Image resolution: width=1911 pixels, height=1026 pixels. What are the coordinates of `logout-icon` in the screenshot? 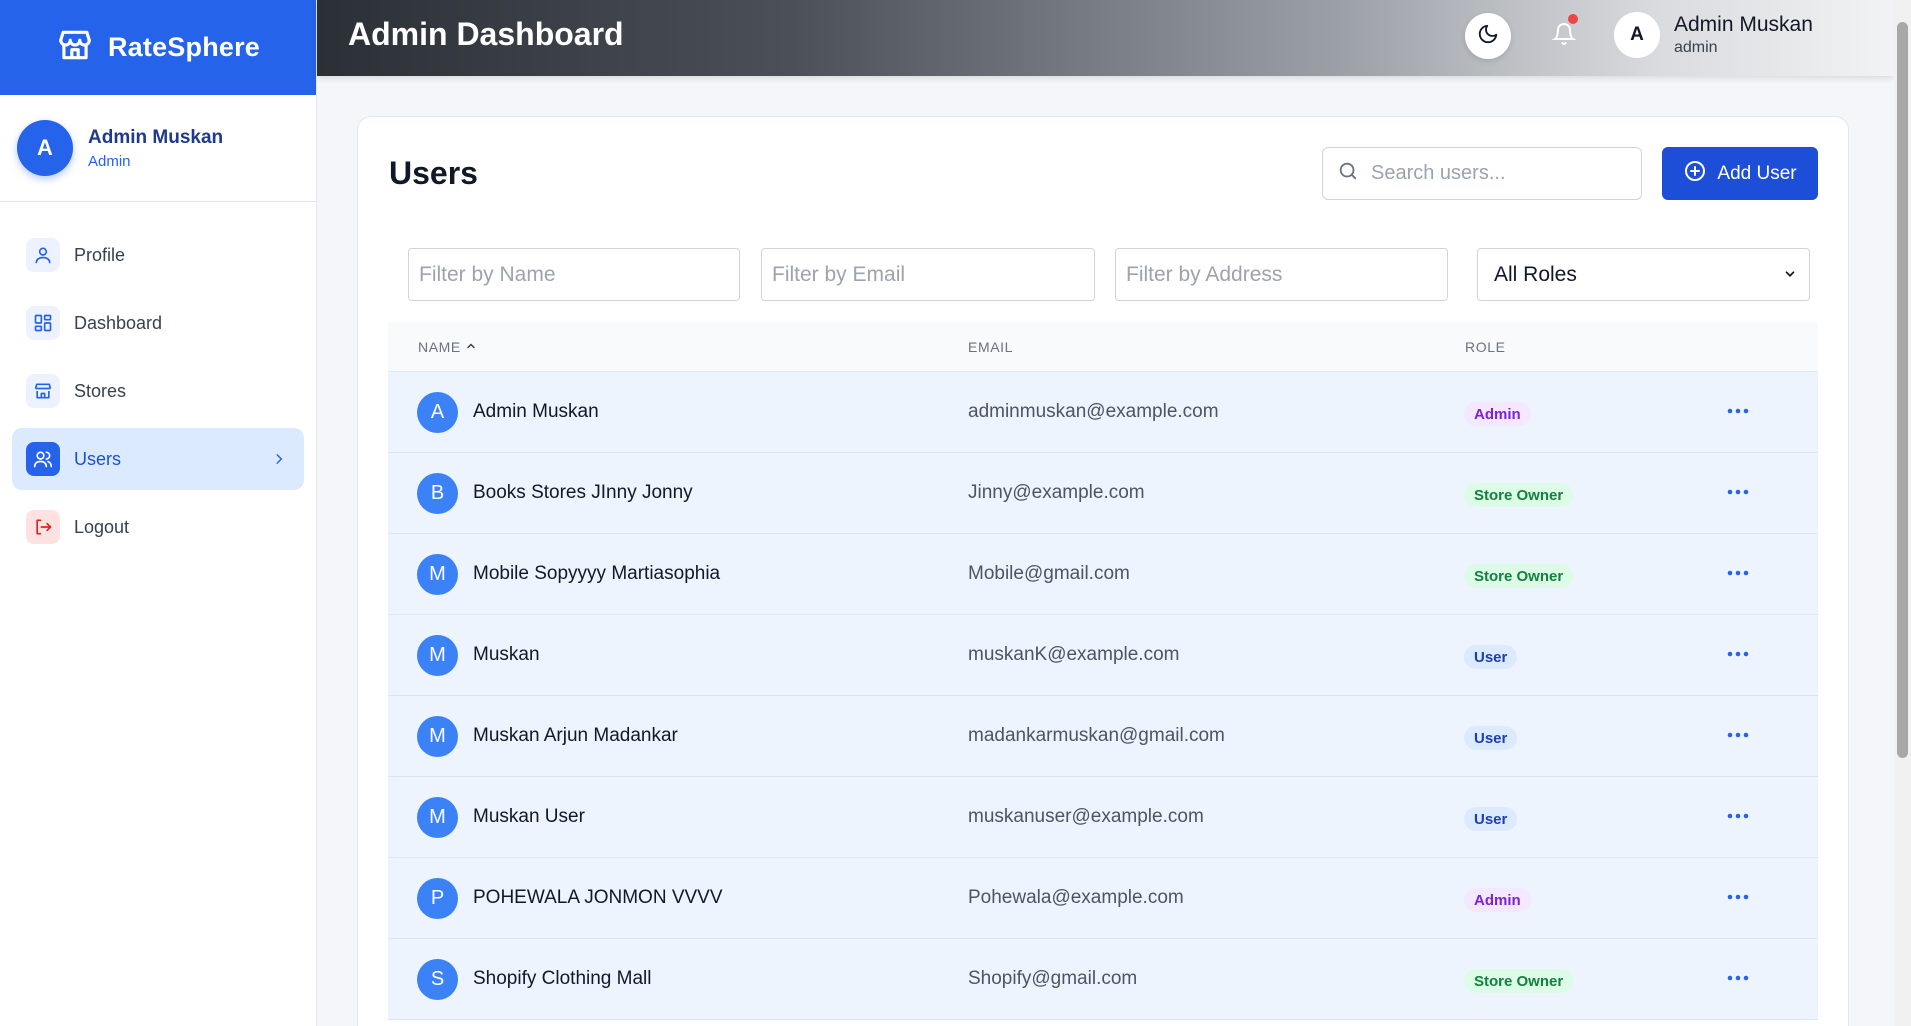 It's located at (43, 527).